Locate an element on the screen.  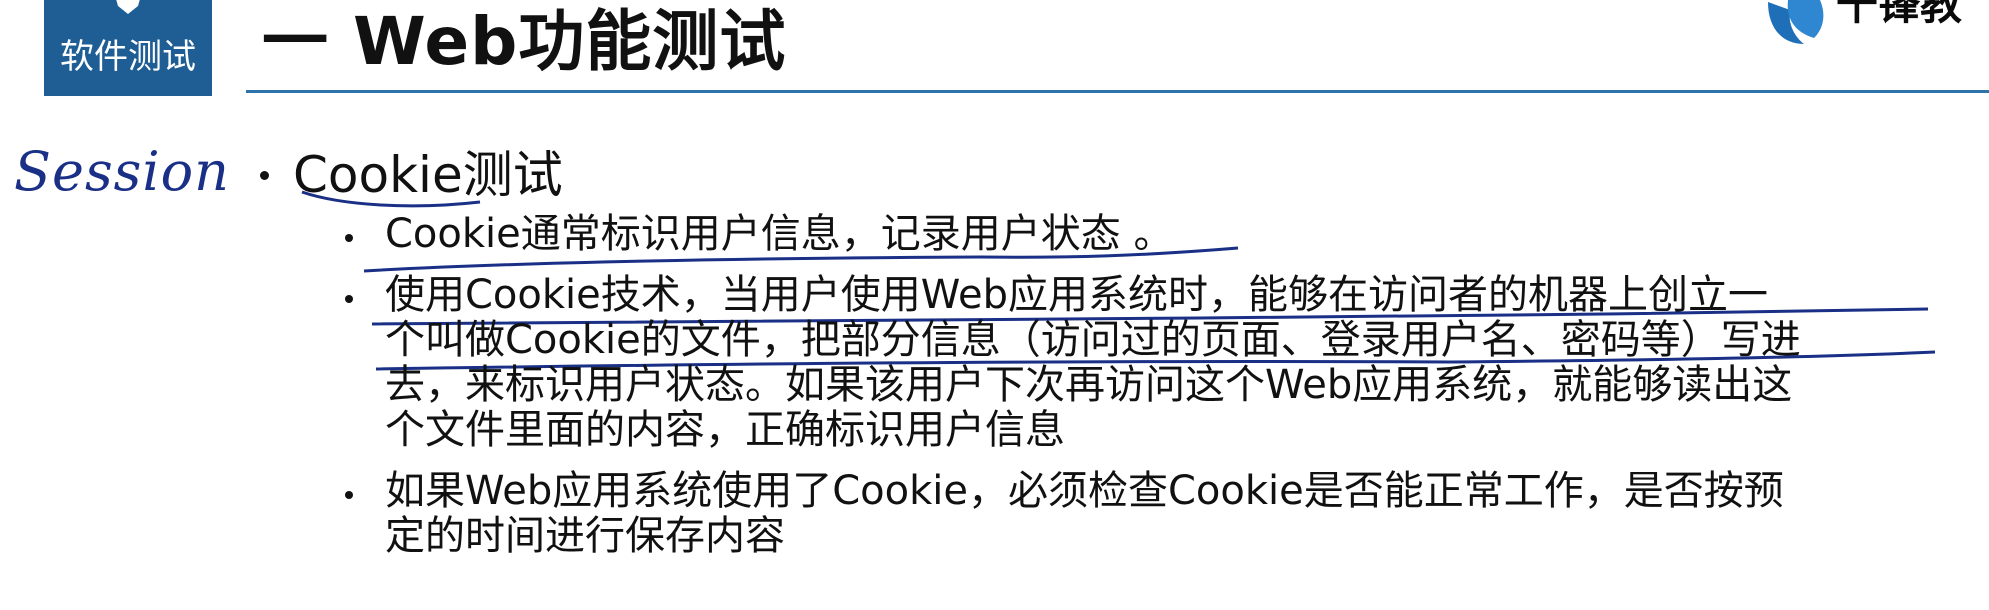
detail-line: 去，来标识用户状态。如果该用户下次再访问这个Web应用系统，就能够读出这 is located at coordinates (1089, 385).